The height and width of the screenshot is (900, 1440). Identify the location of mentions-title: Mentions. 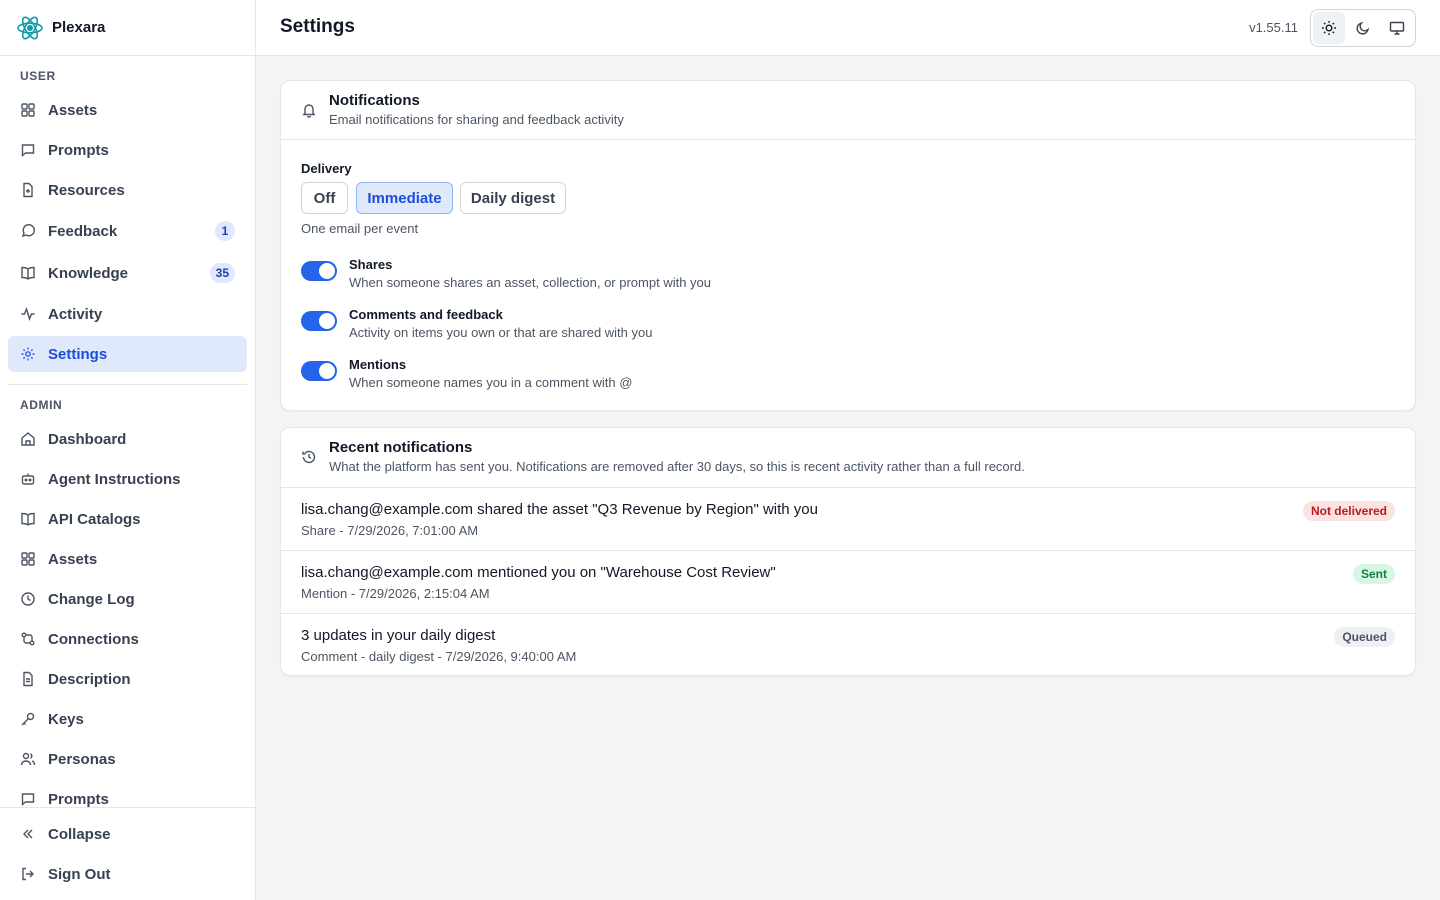
(378, 364).